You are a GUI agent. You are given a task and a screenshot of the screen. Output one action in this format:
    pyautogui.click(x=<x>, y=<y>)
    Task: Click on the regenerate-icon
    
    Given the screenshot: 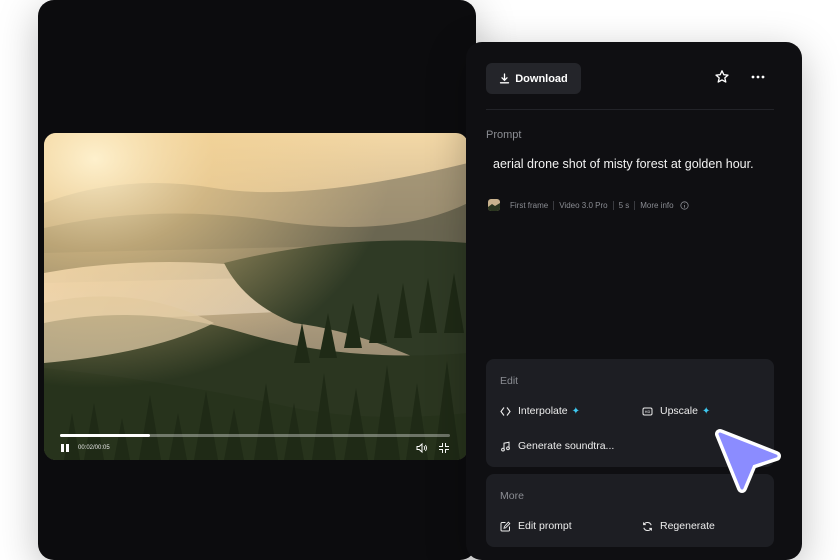 What is the action you would take?
    pyautogui.click(x=647, y=526)
    